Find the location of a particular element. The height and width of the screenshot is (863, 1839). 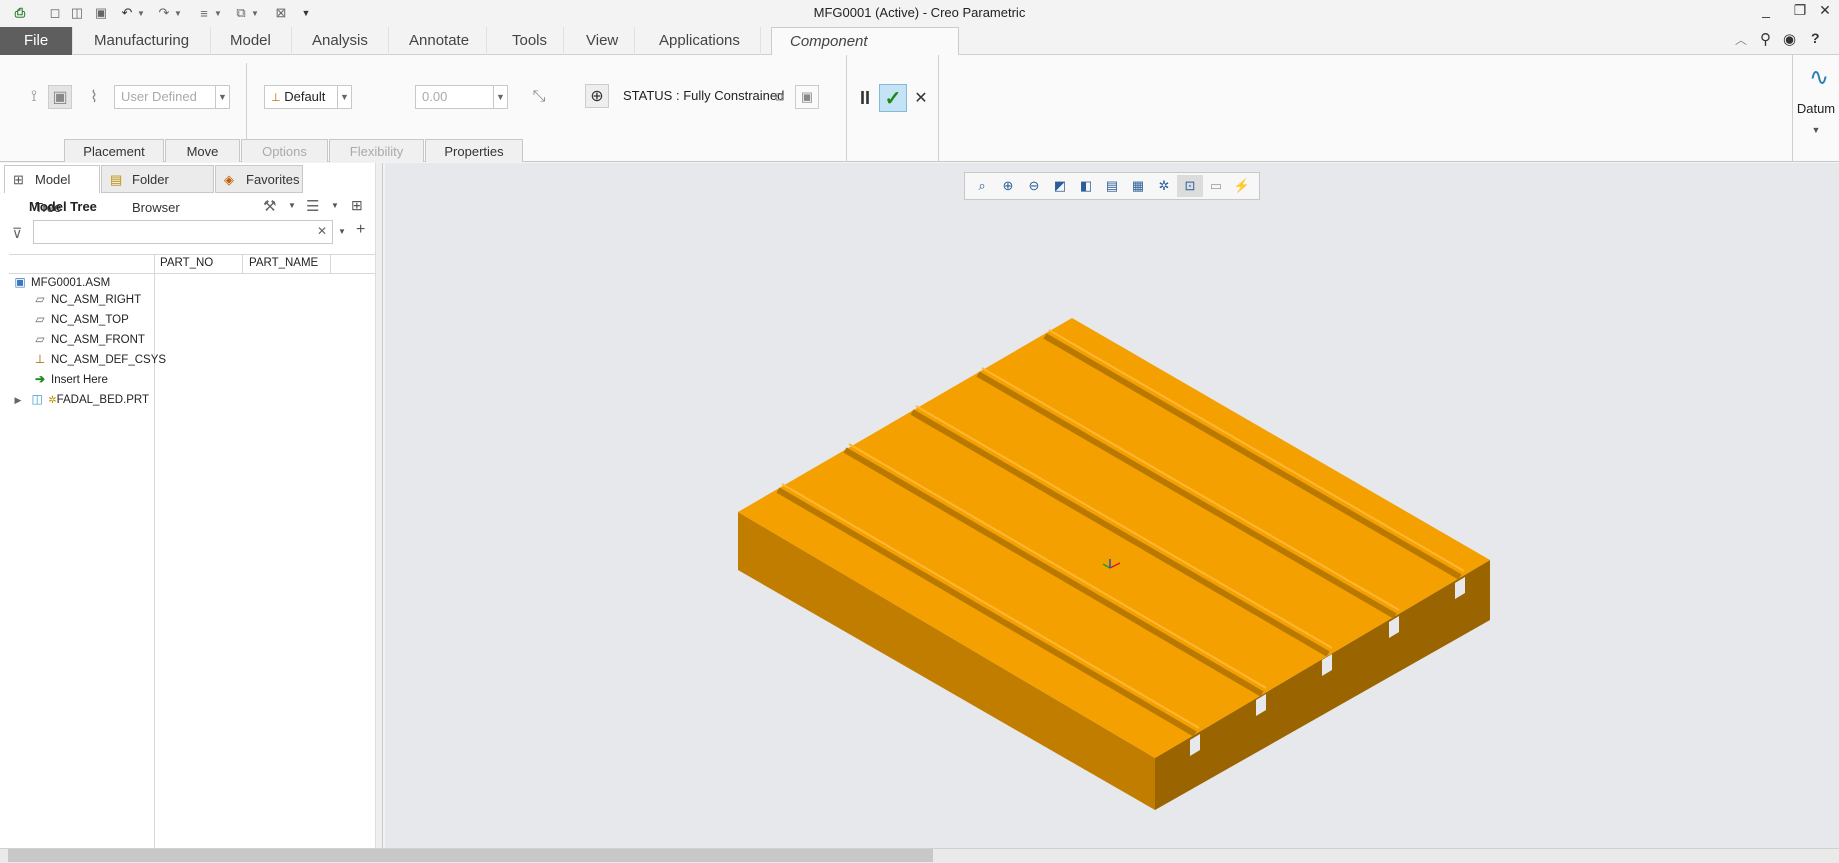

tab-view: View is located at coordinates (601, 41).